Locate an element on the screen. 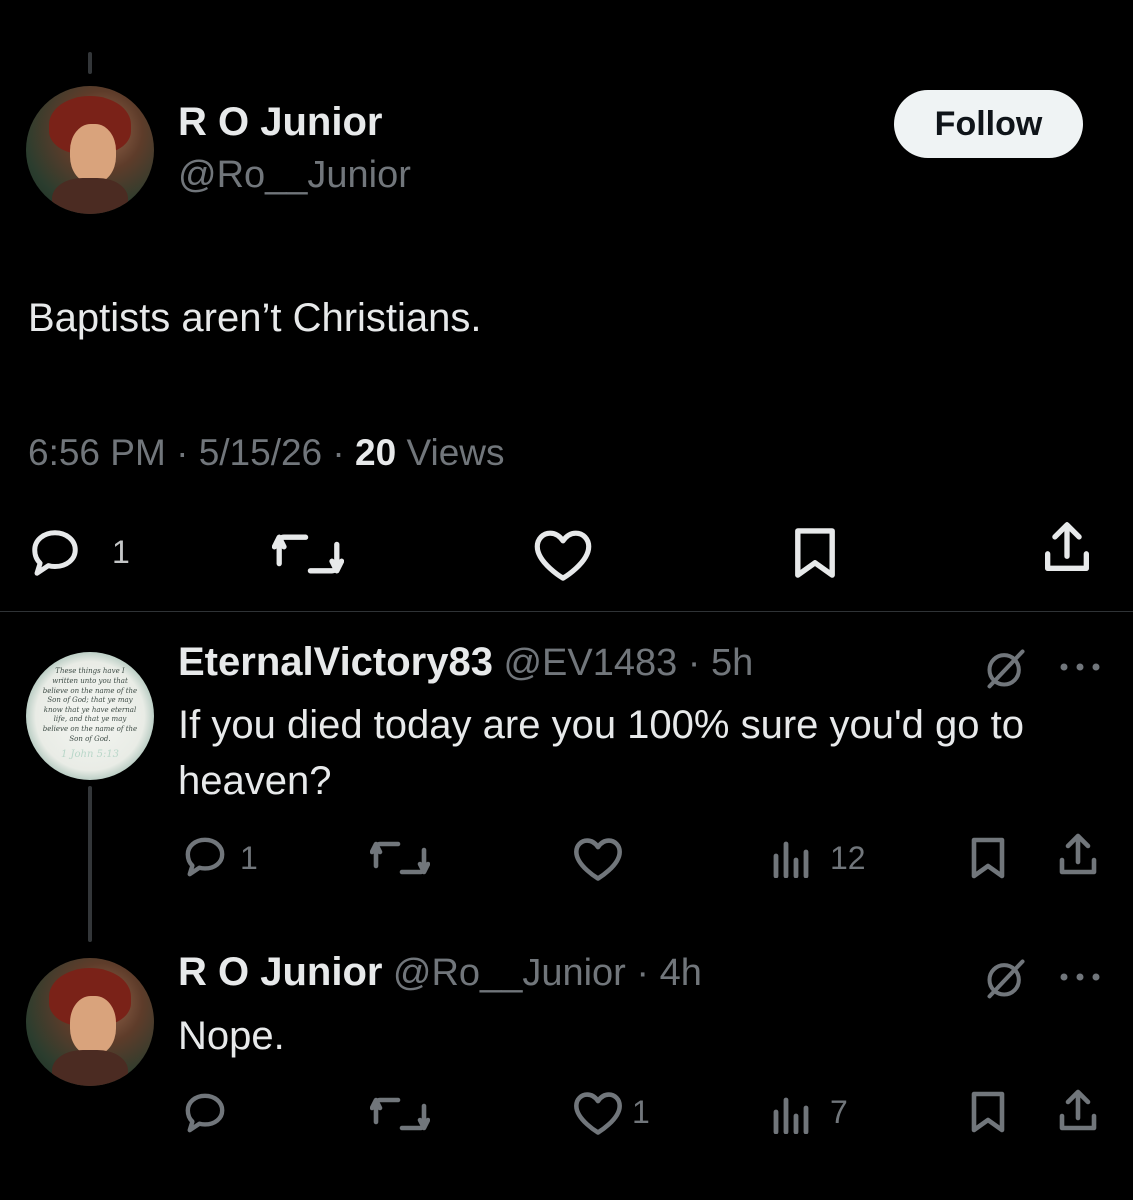 The image size is (1133, 1200). like-count: 1 is located at coordinates (641, 1112).